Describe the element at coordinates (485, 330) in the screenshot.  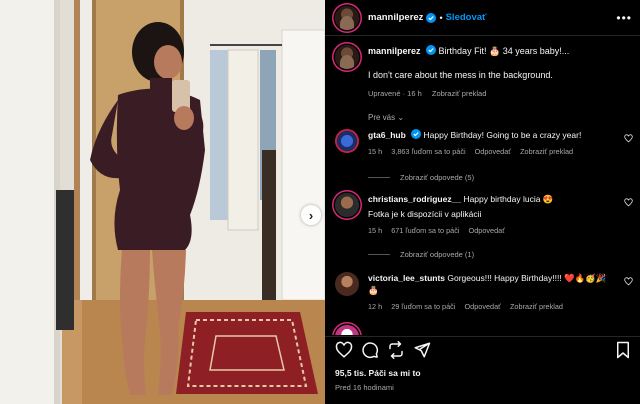
I see `comment` at that location.